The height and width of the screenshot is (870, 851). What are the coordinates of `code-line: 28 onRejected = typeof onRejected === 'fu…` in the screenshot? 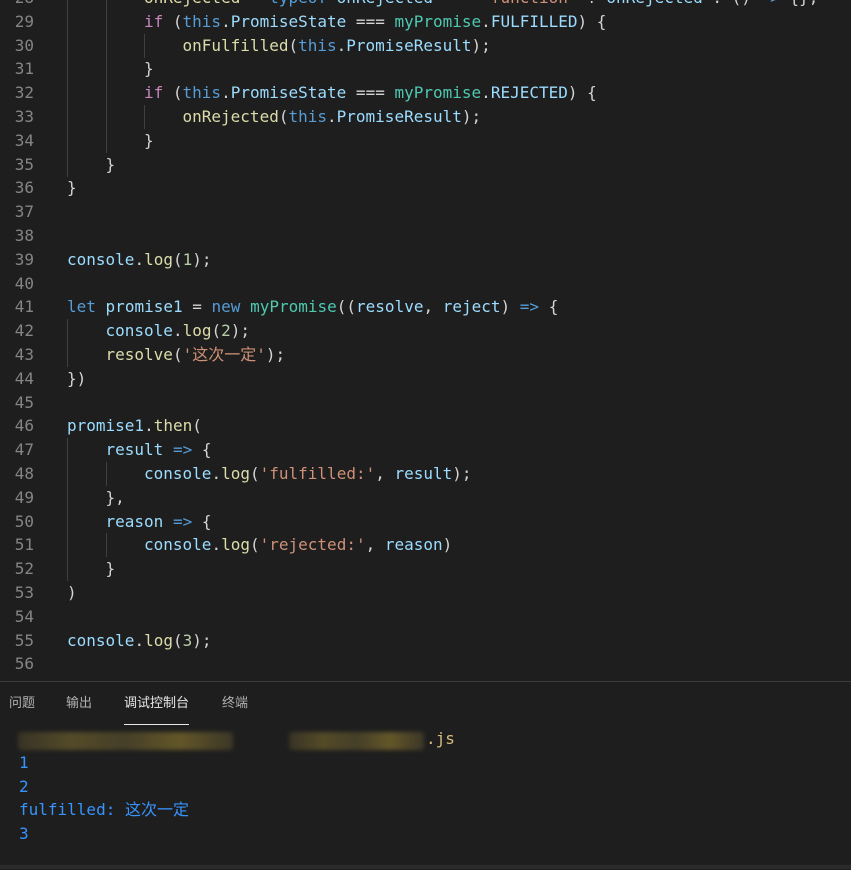 It's located at (425, 5).